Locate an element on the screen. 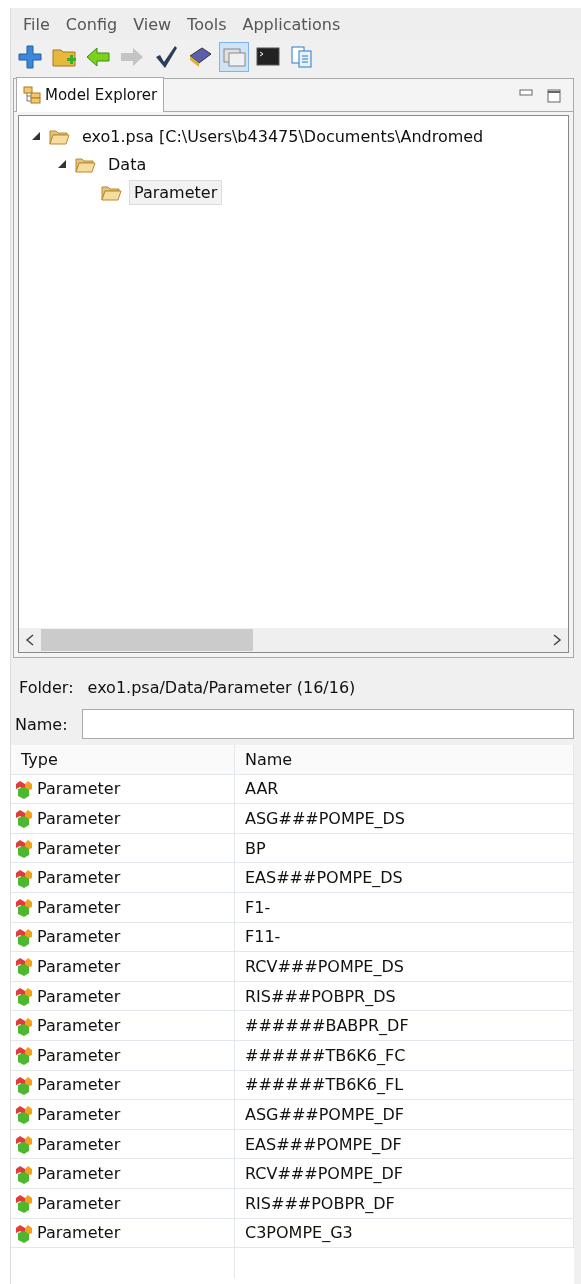 This screenshot has width=581, height=1284. panel-tab: Model Explorer is located at coordinates (90, 94).